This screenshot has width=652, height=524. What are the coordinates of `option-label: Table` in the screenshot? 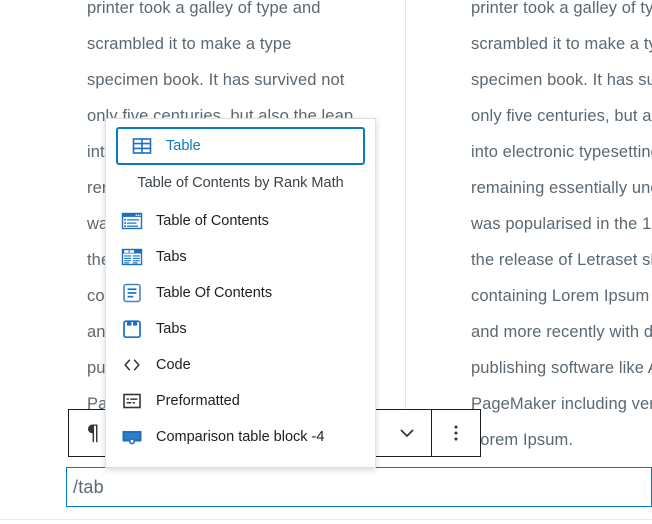 It's located at (183, 146).